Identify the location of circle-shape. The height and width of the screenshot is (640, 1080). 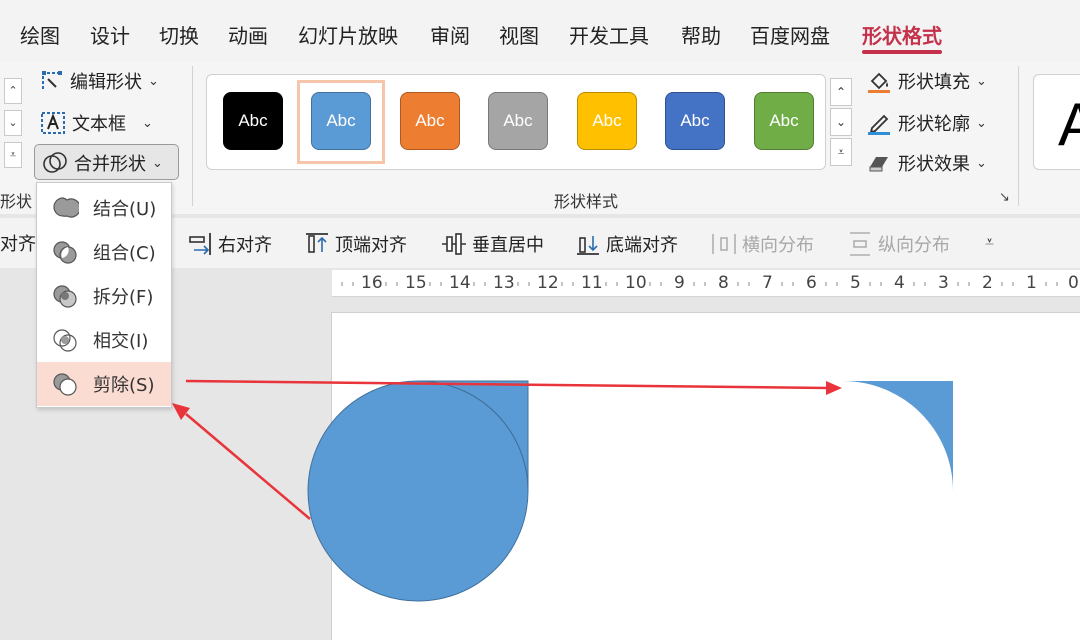
(418, 491).